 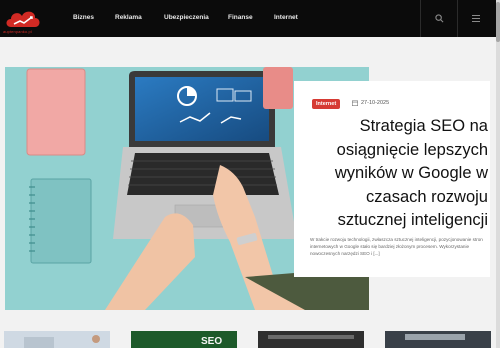 I want to click on workspace-photo-image, so click(x=438, y=339).